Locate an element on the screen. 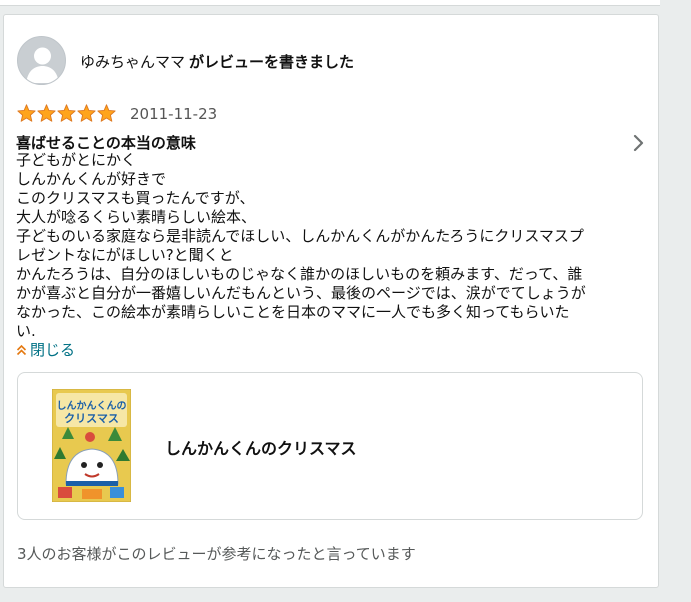 The image size is (691, 602). review-body-line: 子どものいる家庭なら是非読んでほしい、しんかんくんがかんたろうにクリスマスプ is located at coordinates (300, 236).